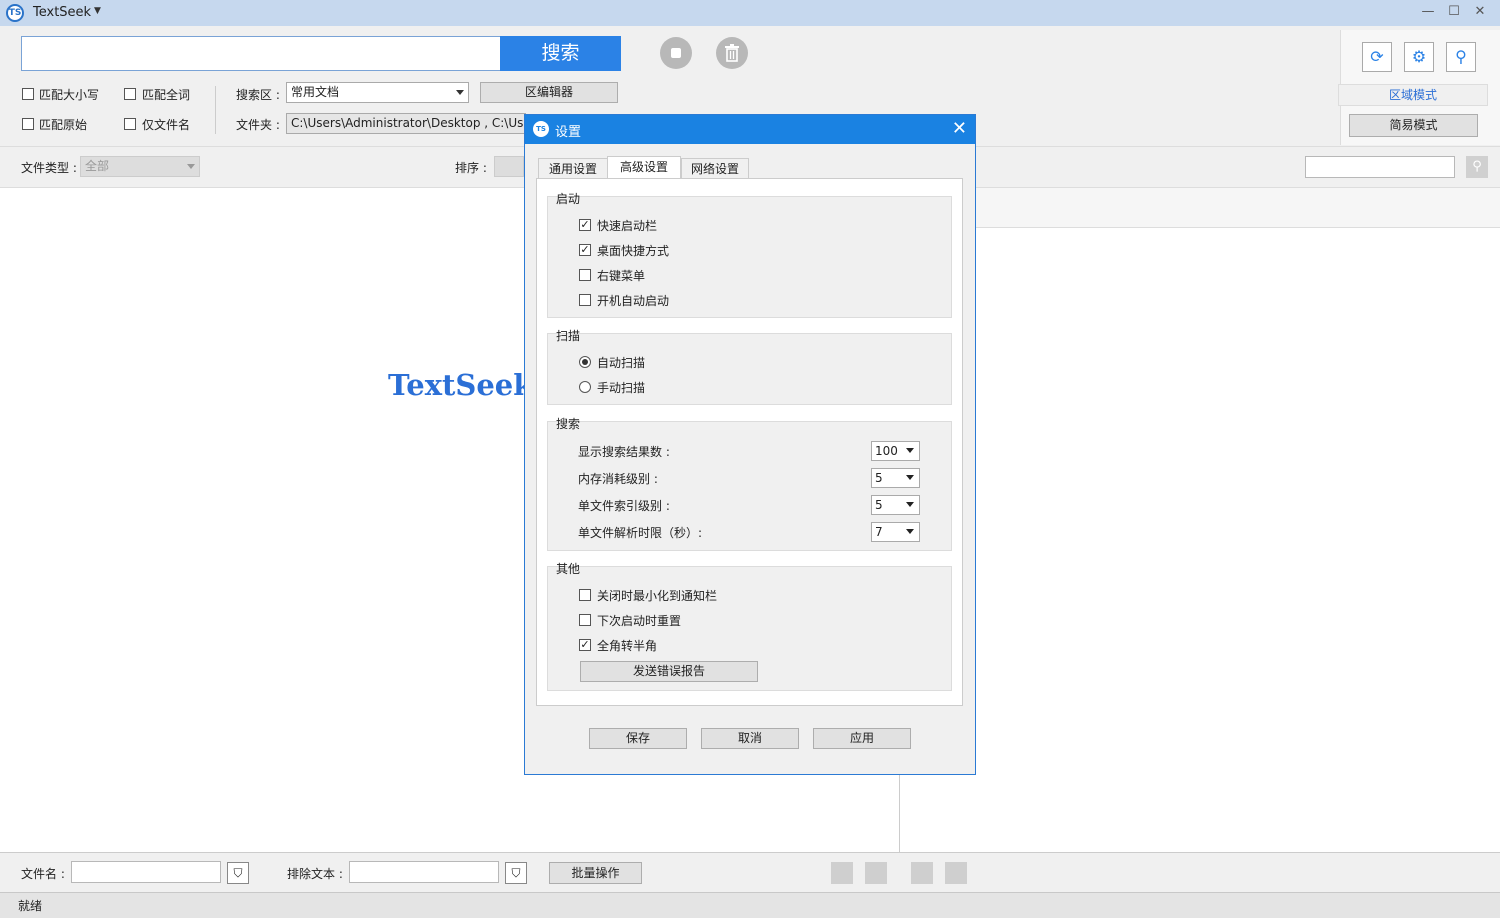 This screenshot has width=1500, height=918. What do you see at coordinates (130, 94) in the screenshot?
I see `match-whole-checkbox` at bounding box center [130, 94].